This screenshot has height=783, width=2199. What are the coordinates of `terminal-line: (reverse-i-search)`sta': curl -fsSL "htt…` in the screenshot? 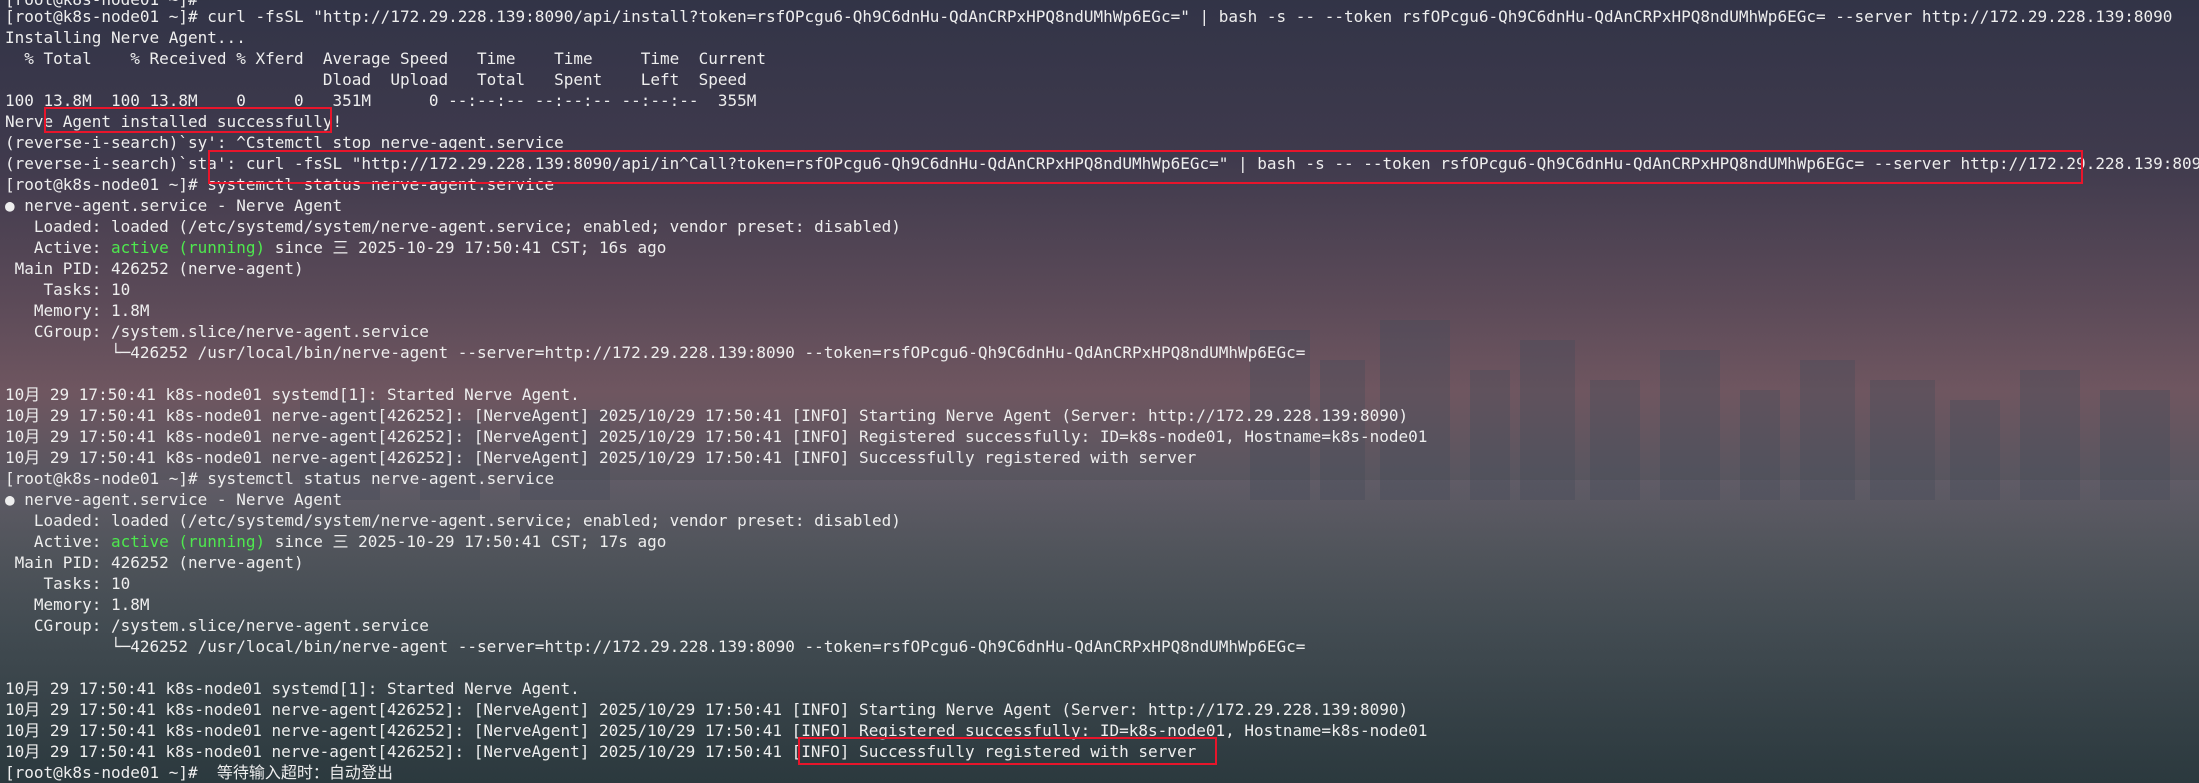 It's located at (1102, 163).